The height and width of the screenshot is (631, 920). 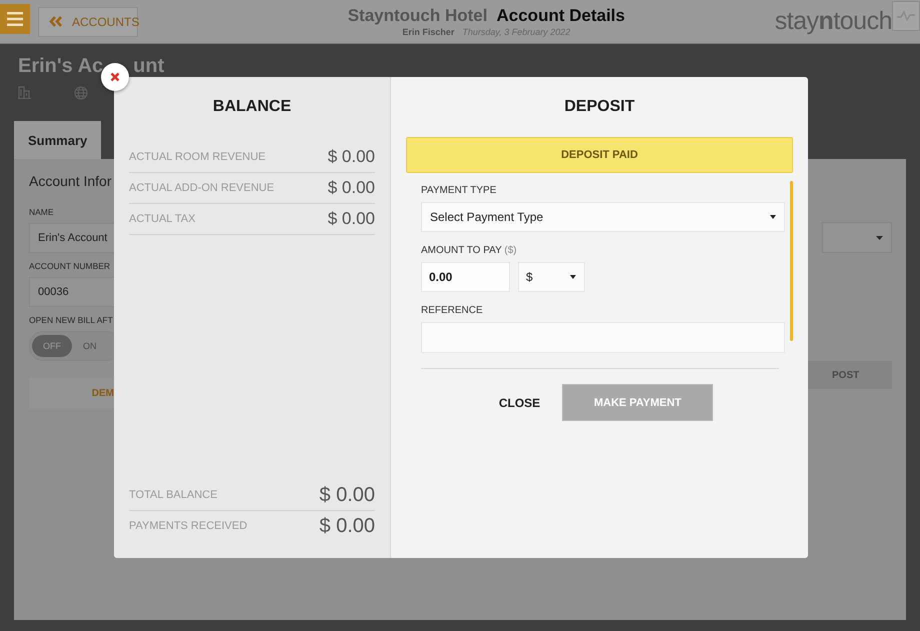 What do you see at coordinates (148, 66) in the screenshot?
I see `account-title: unt` at bounding box center [148, 66].